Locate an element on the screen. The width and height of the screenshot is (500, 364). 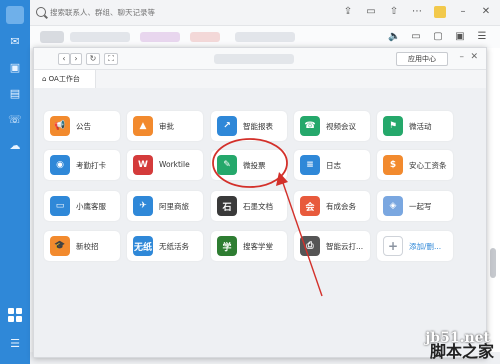
phone-icon: ☏ is located at coordinates (15, 119).